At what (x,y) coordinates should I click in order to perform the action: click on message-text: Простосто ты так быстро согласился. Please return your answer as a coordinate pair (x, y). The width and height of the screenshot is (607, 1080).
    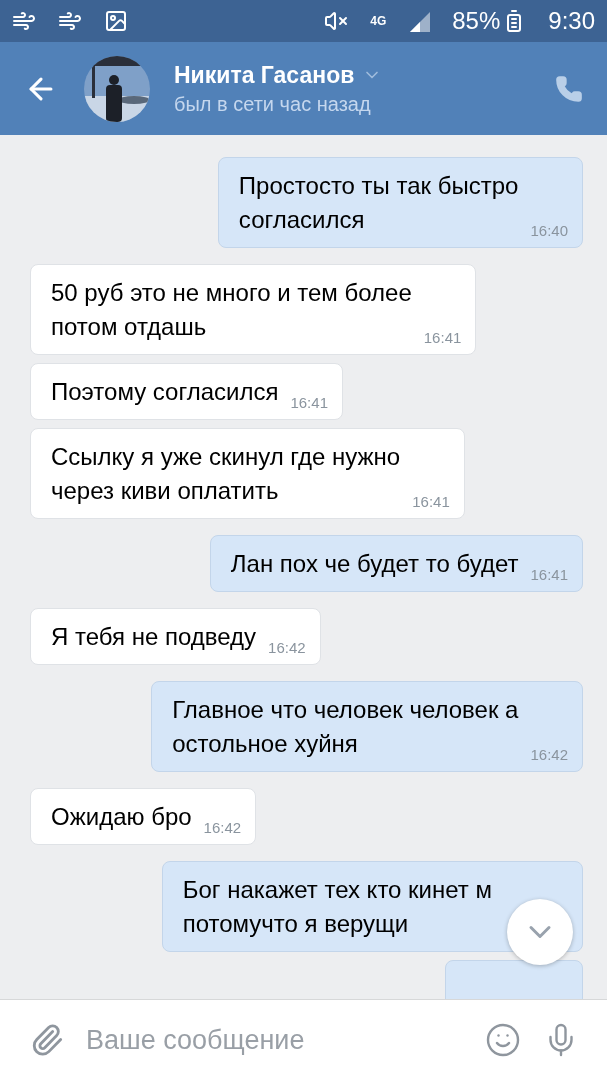
    Looking at the image, I should click on (378, 203).